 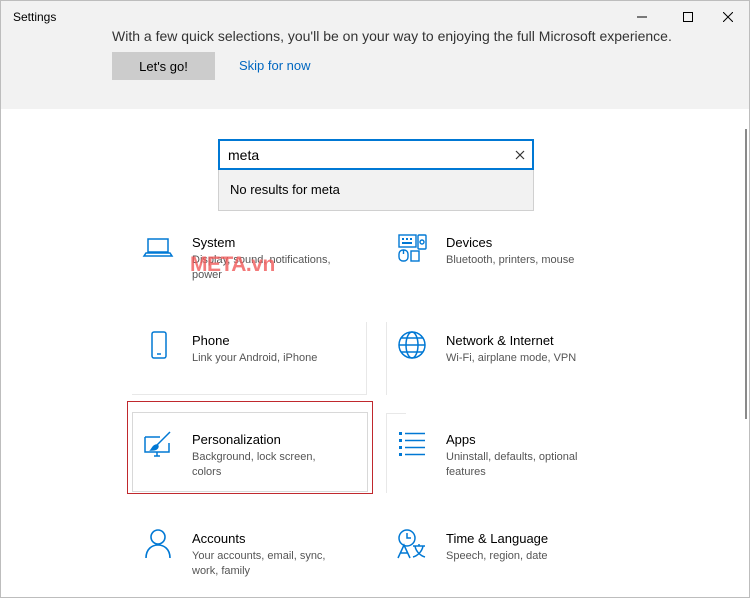 I want to click on devices-icon, so click(x=412, y=248).